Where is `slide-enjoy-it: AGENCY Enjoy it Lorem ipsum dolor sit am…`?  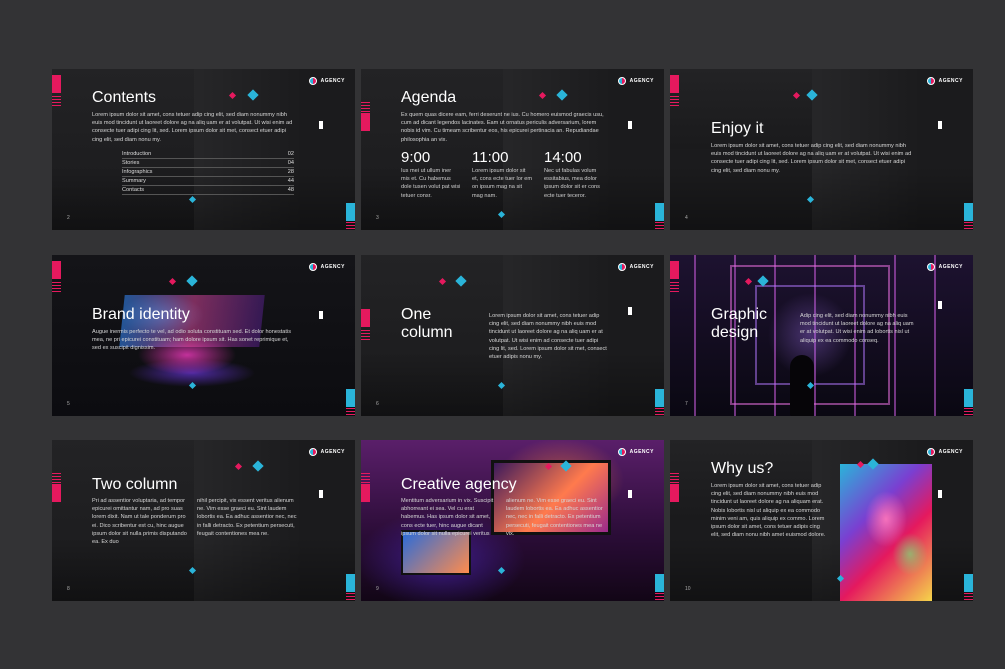 slide-enjoy-it: AGENCY Enjoy it Lorem ipsum dolor sit am… is located at coordinates (821, 149).